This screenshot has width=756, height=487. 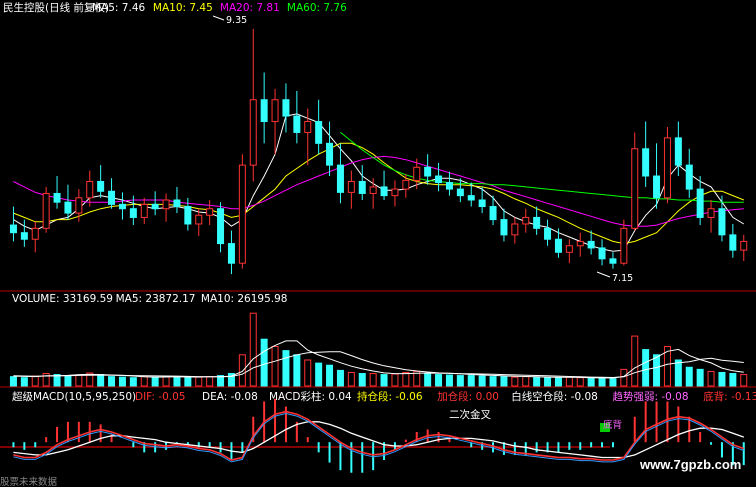 What do you see at coordinates (156, 299) in the screenshot?
I see `legend-item-2: MA5: 23872.17` at bounding box center [156, 299].